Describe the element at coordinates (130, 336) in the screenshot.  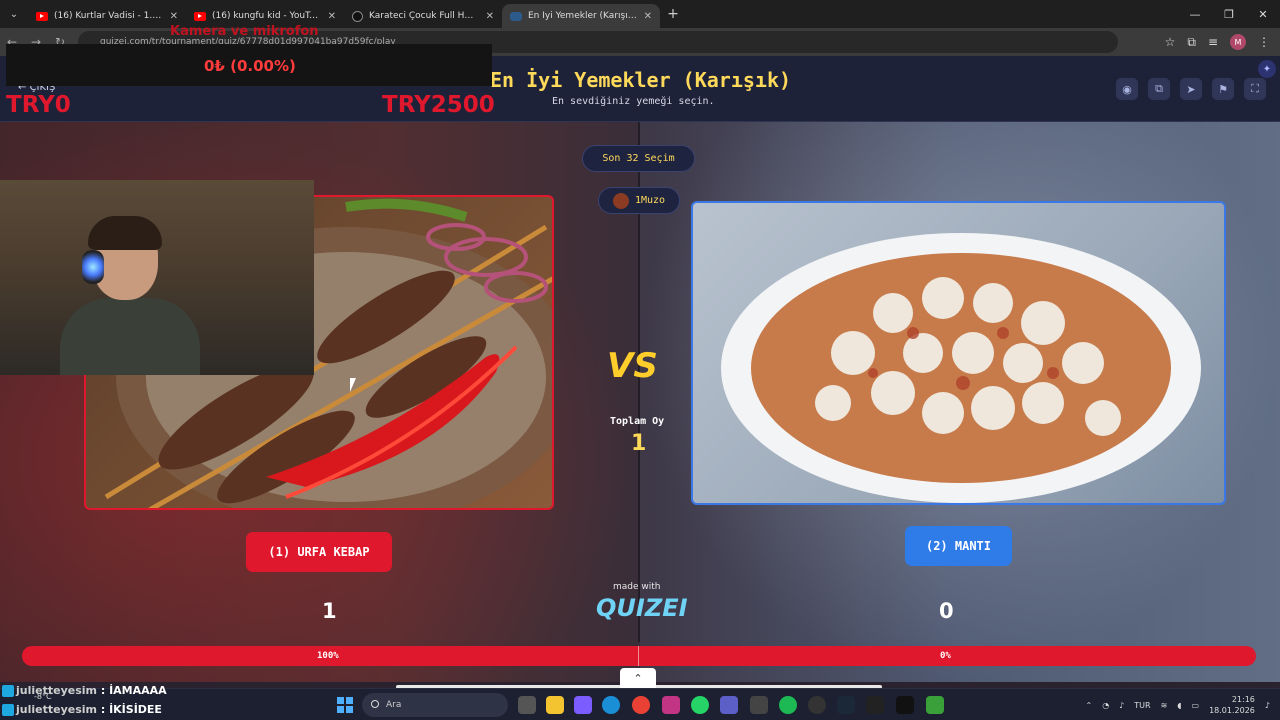
I see `streamer-body` at that location.